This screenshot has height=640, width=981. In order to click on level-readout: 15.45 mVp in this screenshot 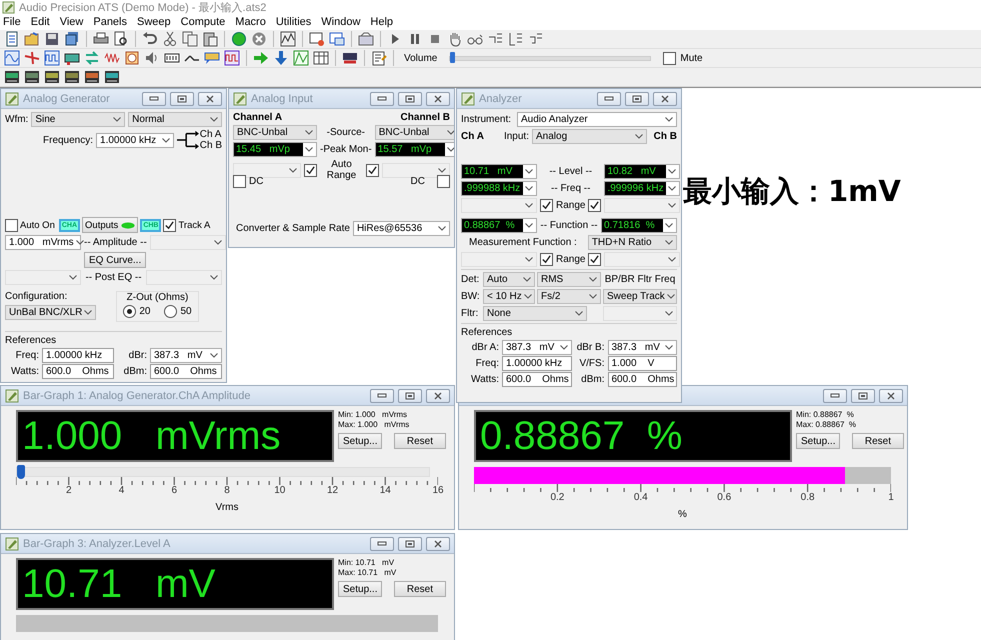, I will do `click(275, 149)`.